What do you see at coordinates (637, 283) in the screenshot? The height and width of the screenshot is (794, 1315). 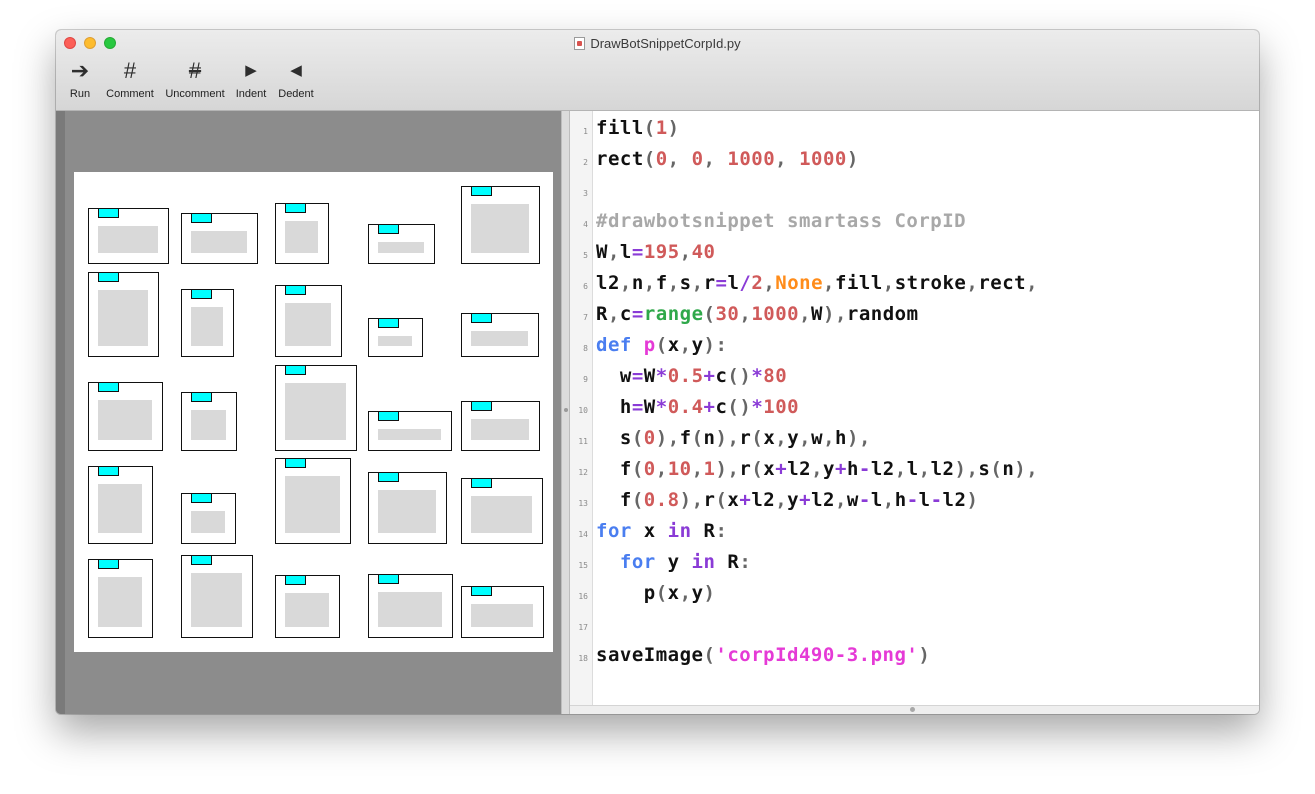 I see `code-token: n` at bounding box center [637, 283].